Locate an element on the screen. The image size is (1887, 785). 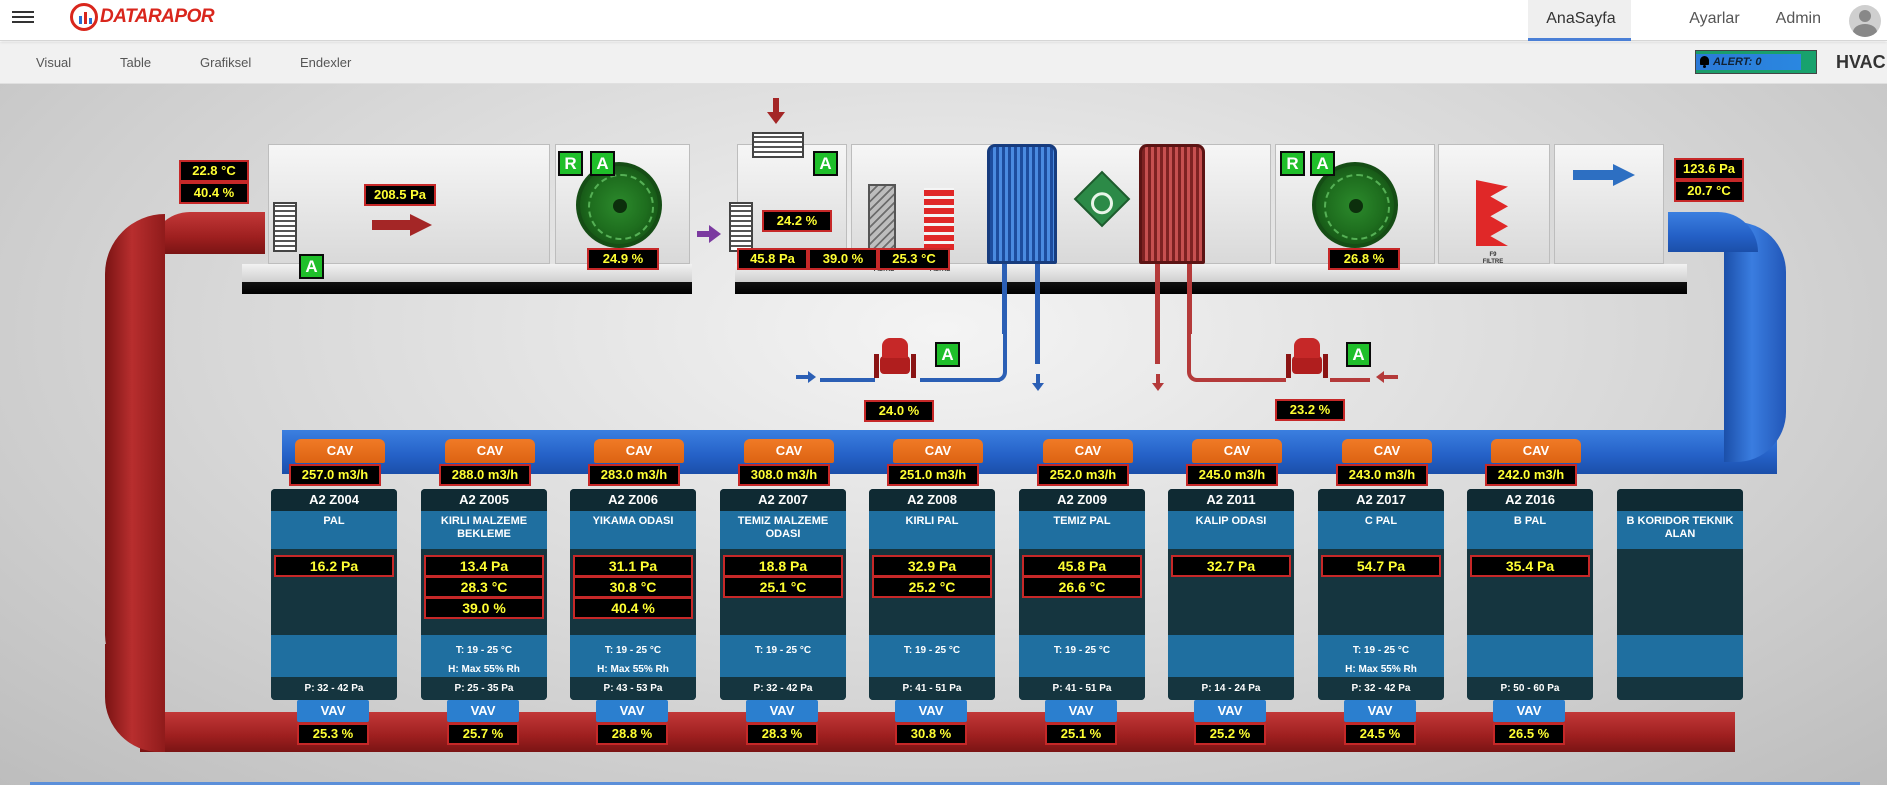
ahu-discharge-section is located at coordinates (1609, 204).